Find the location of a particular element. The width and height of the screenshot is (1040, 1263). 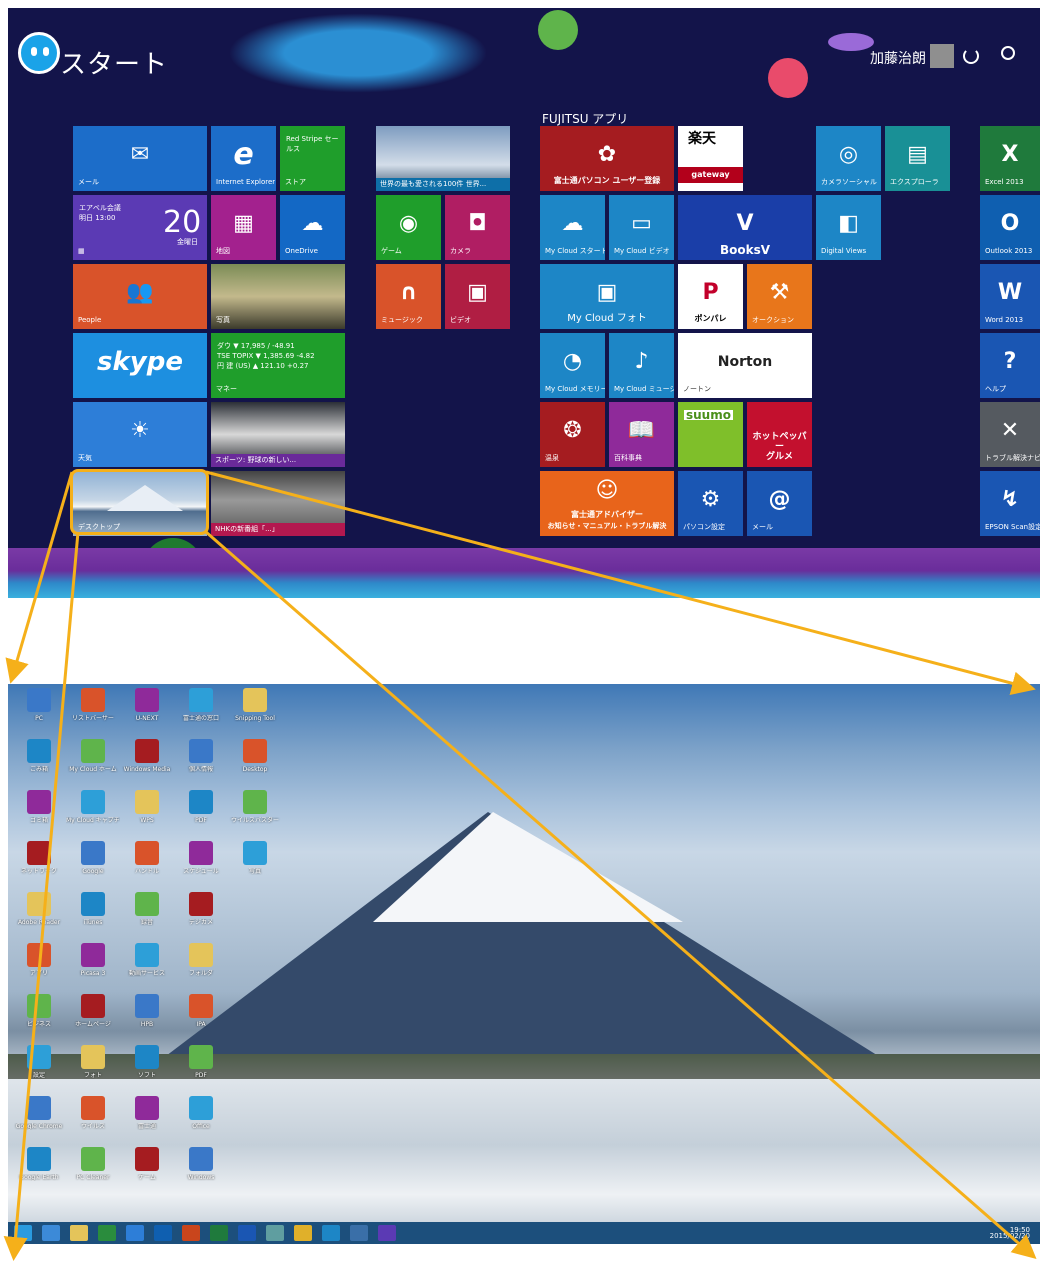

tile-excel: X Excel 2013 is located at coordinates (1010, 158).